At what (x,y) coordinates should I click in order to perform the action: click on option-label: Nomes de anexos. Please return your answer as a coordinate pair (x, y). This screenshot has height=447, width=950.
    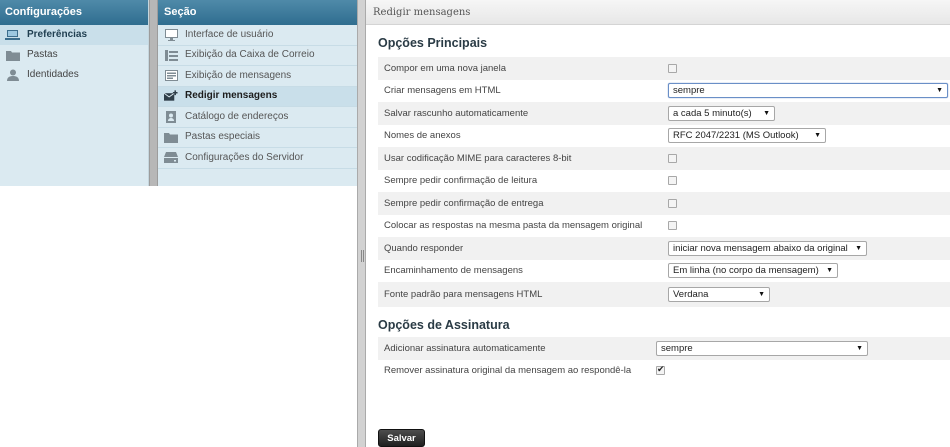
    Looking at the image, I should click on (422, 136).